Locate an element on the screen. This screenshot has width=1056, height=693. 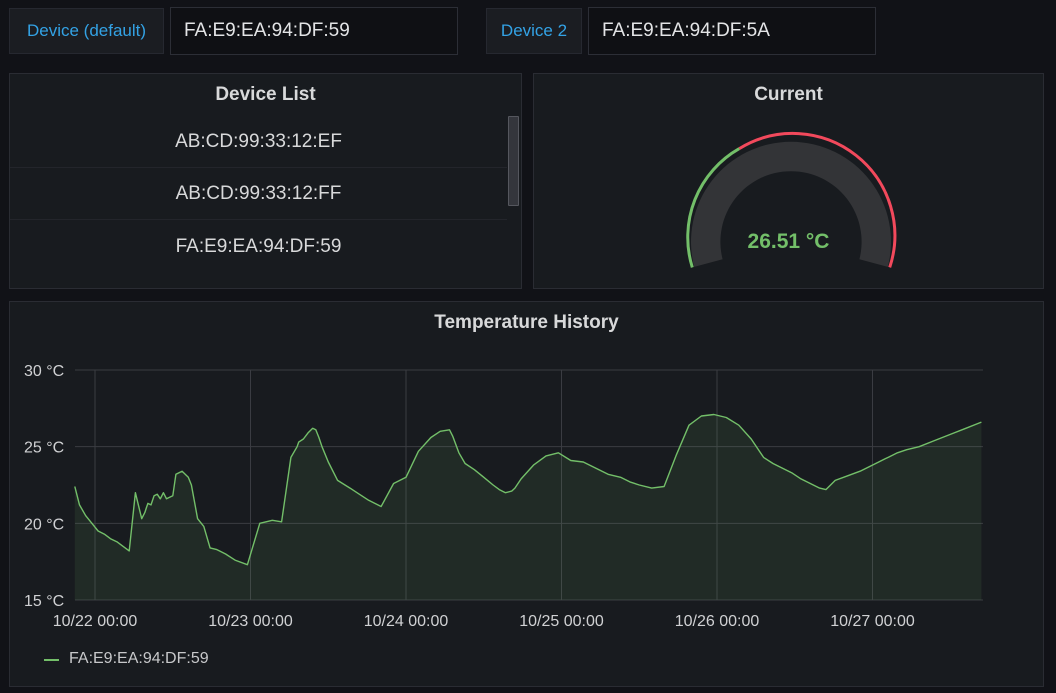
device-list-title: Device List is located at coordinates (265, 94).